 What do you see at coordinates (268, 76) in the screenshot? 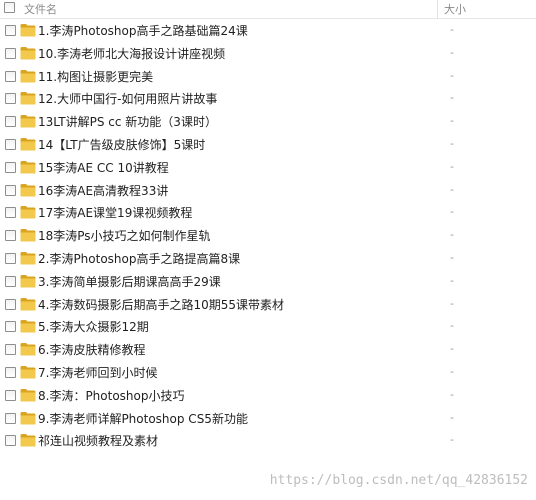
I see `file-row: 11.构图让摄影更完美 -` at bounding box center [268, 76].